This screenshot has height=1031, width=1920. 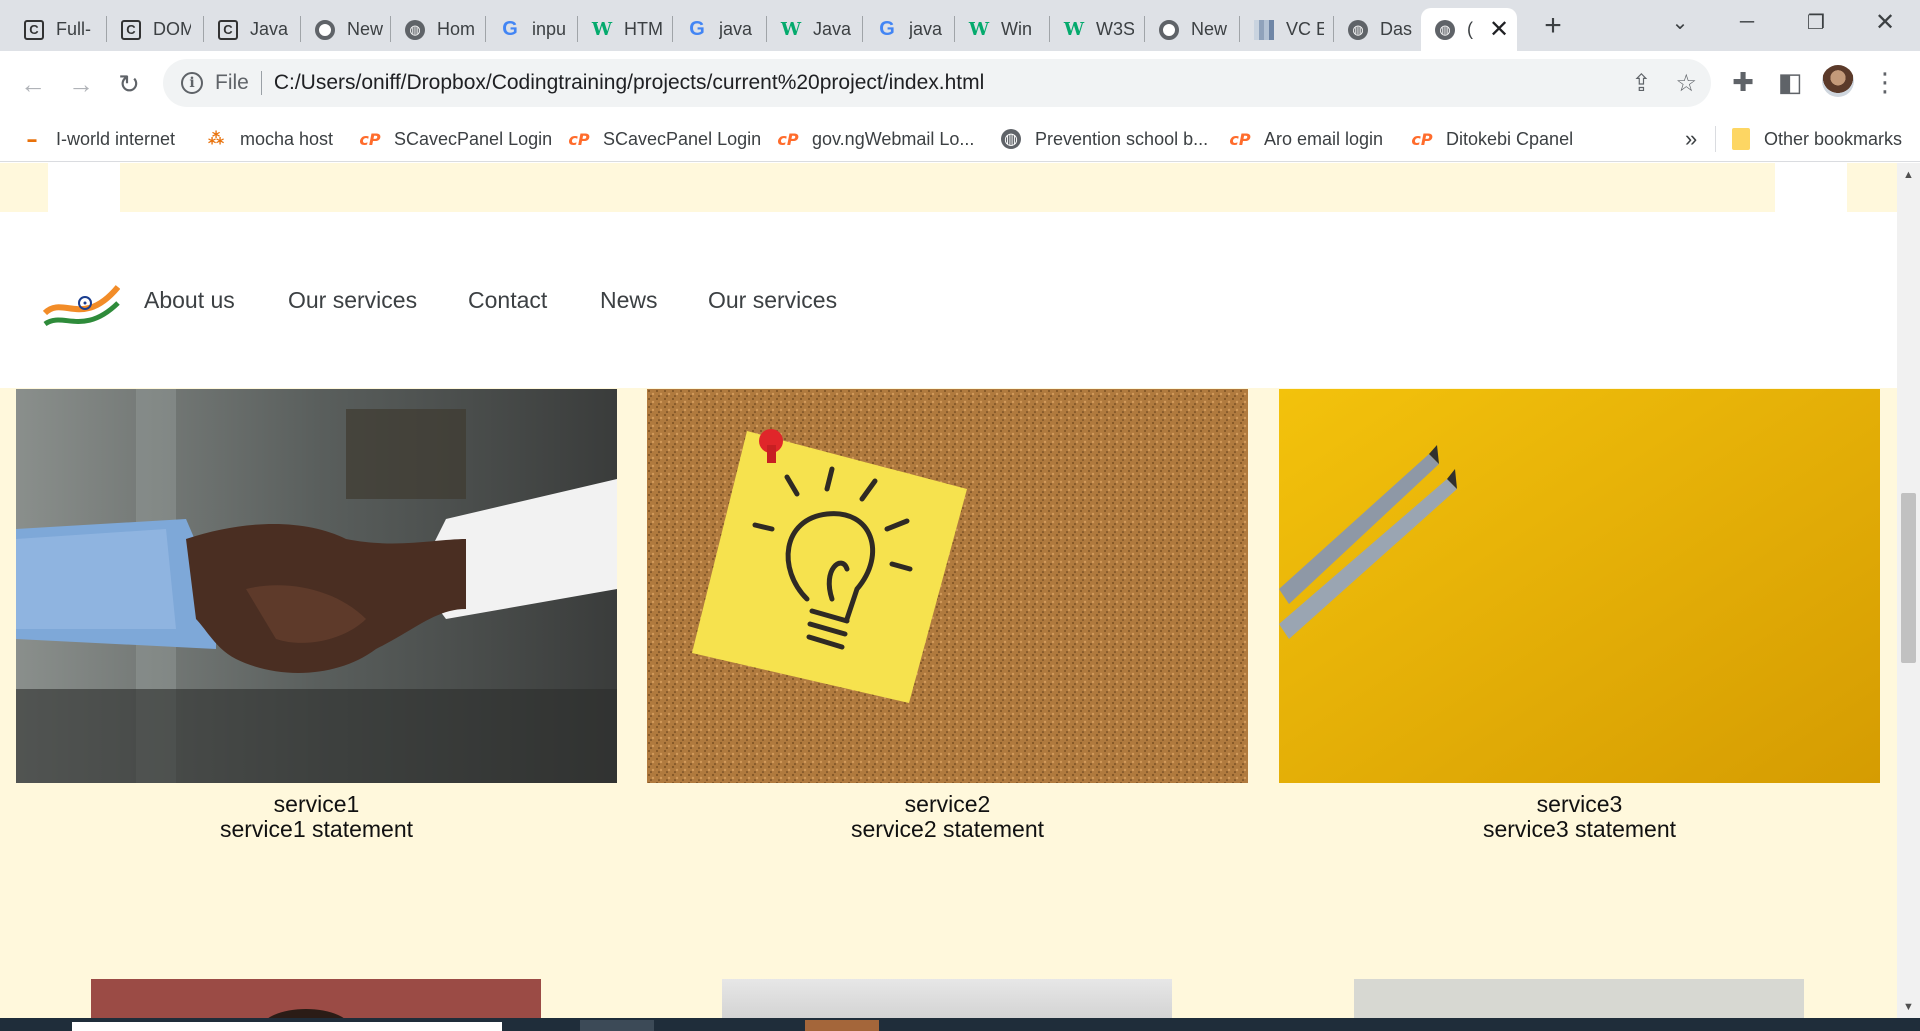 I want to click on page-scrollbar: ▲ ▼, so click(x=1908, y=590).